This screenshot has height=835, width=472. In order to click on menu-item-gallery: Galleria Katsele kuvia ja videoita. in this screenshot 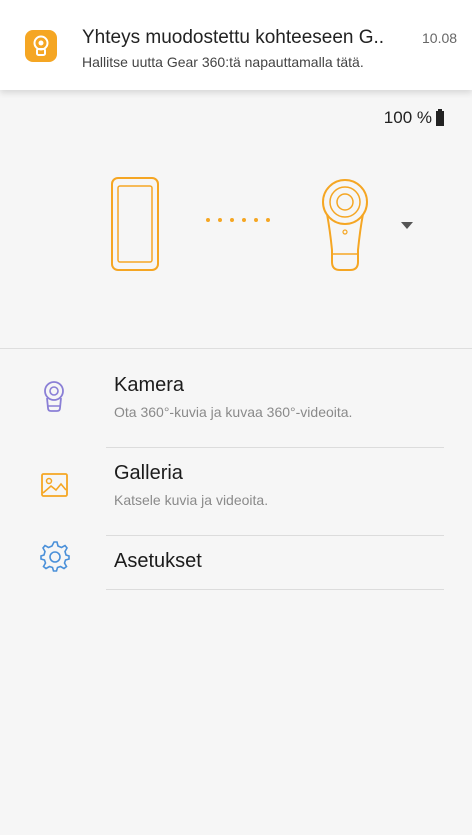, I will do `click(236, 492)`.